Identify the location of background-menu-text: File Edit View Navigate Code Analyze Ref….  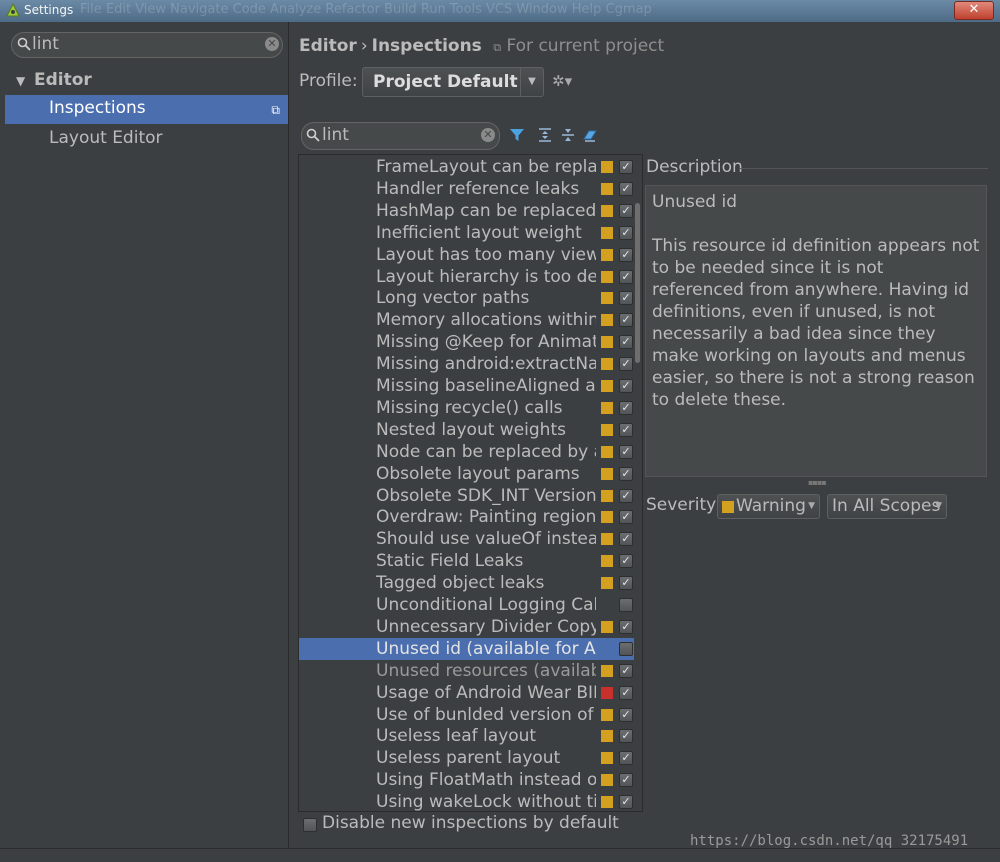
(366, 9).